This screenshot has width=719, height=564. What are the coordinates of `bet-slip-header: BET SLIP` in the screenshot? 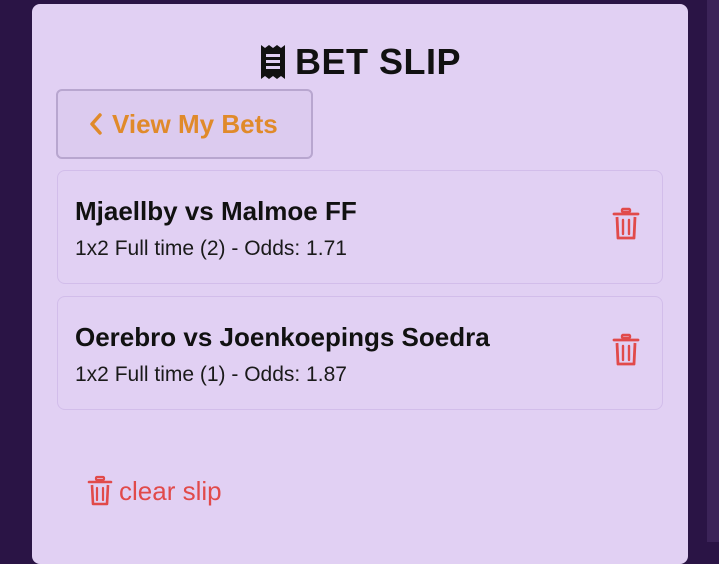 It's located at (360, 62).